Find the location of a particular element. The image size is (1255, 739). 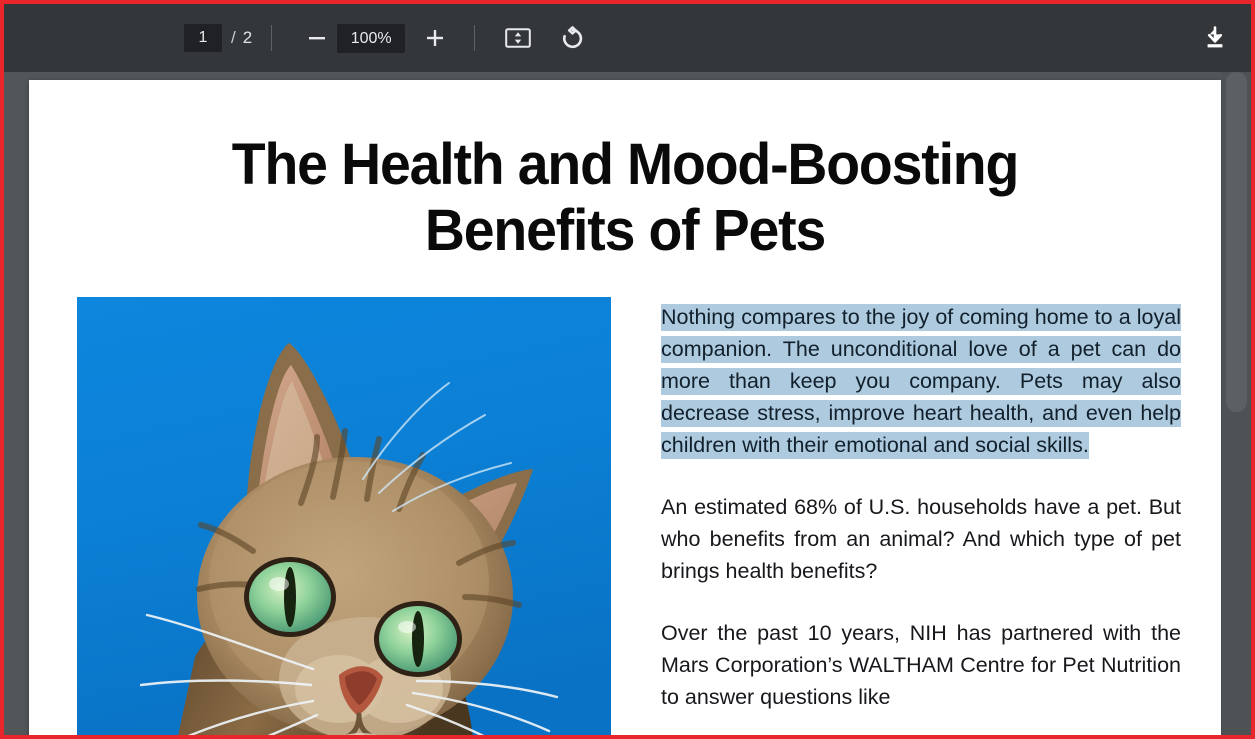

rotate-button is located at coordinates (572, 38).